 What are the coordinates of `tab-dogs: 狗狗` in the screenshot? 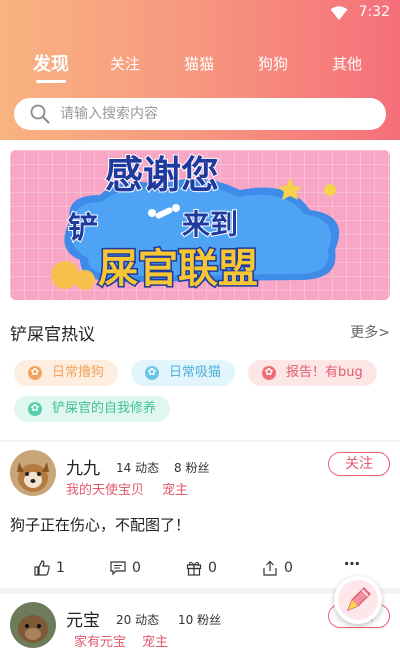 It's located at (273, 63).